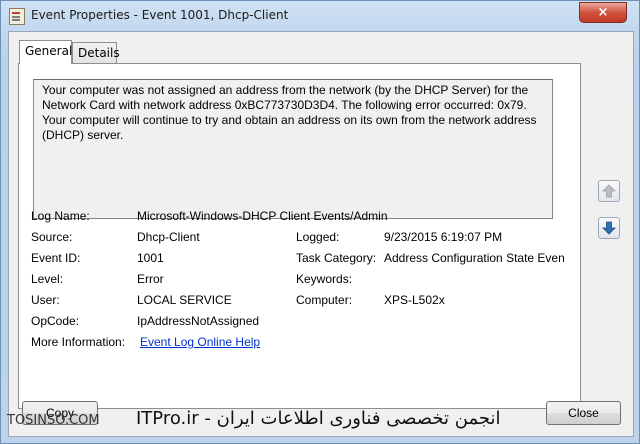  I want to click on watermark-left-text: TOSINSO.COM, so click(53, 420).